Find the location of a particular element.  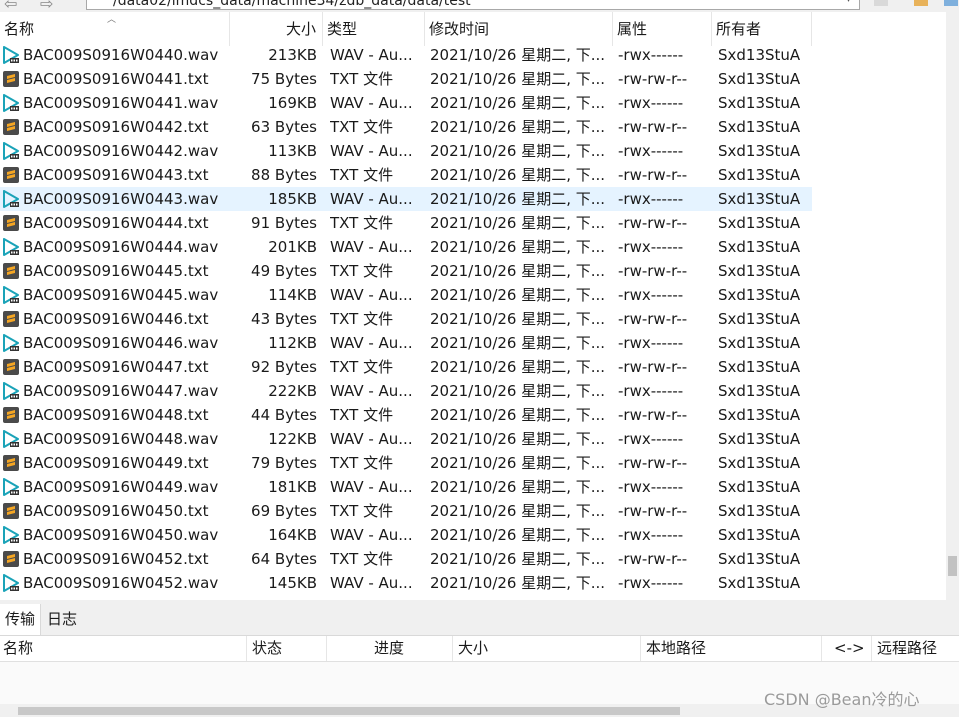

transfer-column-local-path: 本地路径 is located at coordinates (731, 648).